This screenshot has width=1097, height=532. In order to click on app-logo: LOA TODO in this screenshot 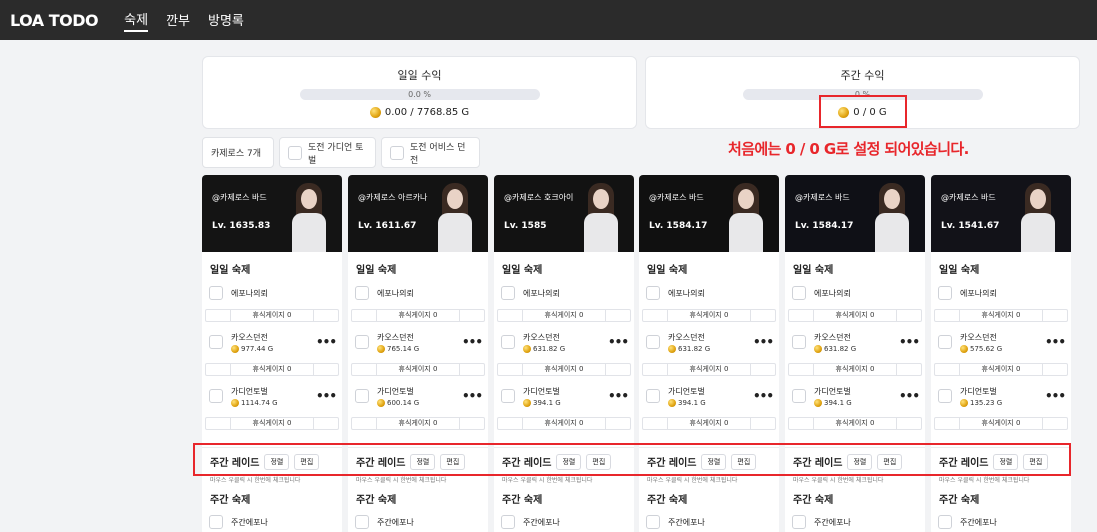, I will do `click(54, 20)`.